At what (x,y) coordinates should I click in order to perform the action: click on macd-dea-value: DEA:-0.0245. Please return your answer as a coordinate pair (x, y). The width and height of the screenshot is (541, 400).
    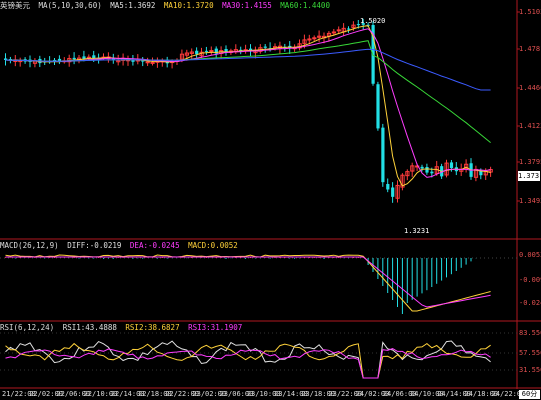
    Looking at the image, I should click on (154, 245).